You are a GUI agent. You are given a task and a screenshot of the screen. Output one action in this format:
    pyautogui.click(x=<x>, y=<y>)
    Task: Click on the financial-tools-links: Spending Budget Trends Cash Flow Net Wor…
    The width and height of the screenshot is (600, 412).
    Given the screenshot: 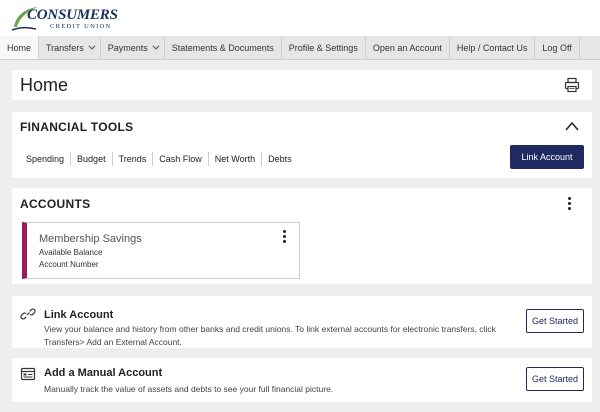 What is the action you would take?
    pyautogui.click(x=159, y=159)
    